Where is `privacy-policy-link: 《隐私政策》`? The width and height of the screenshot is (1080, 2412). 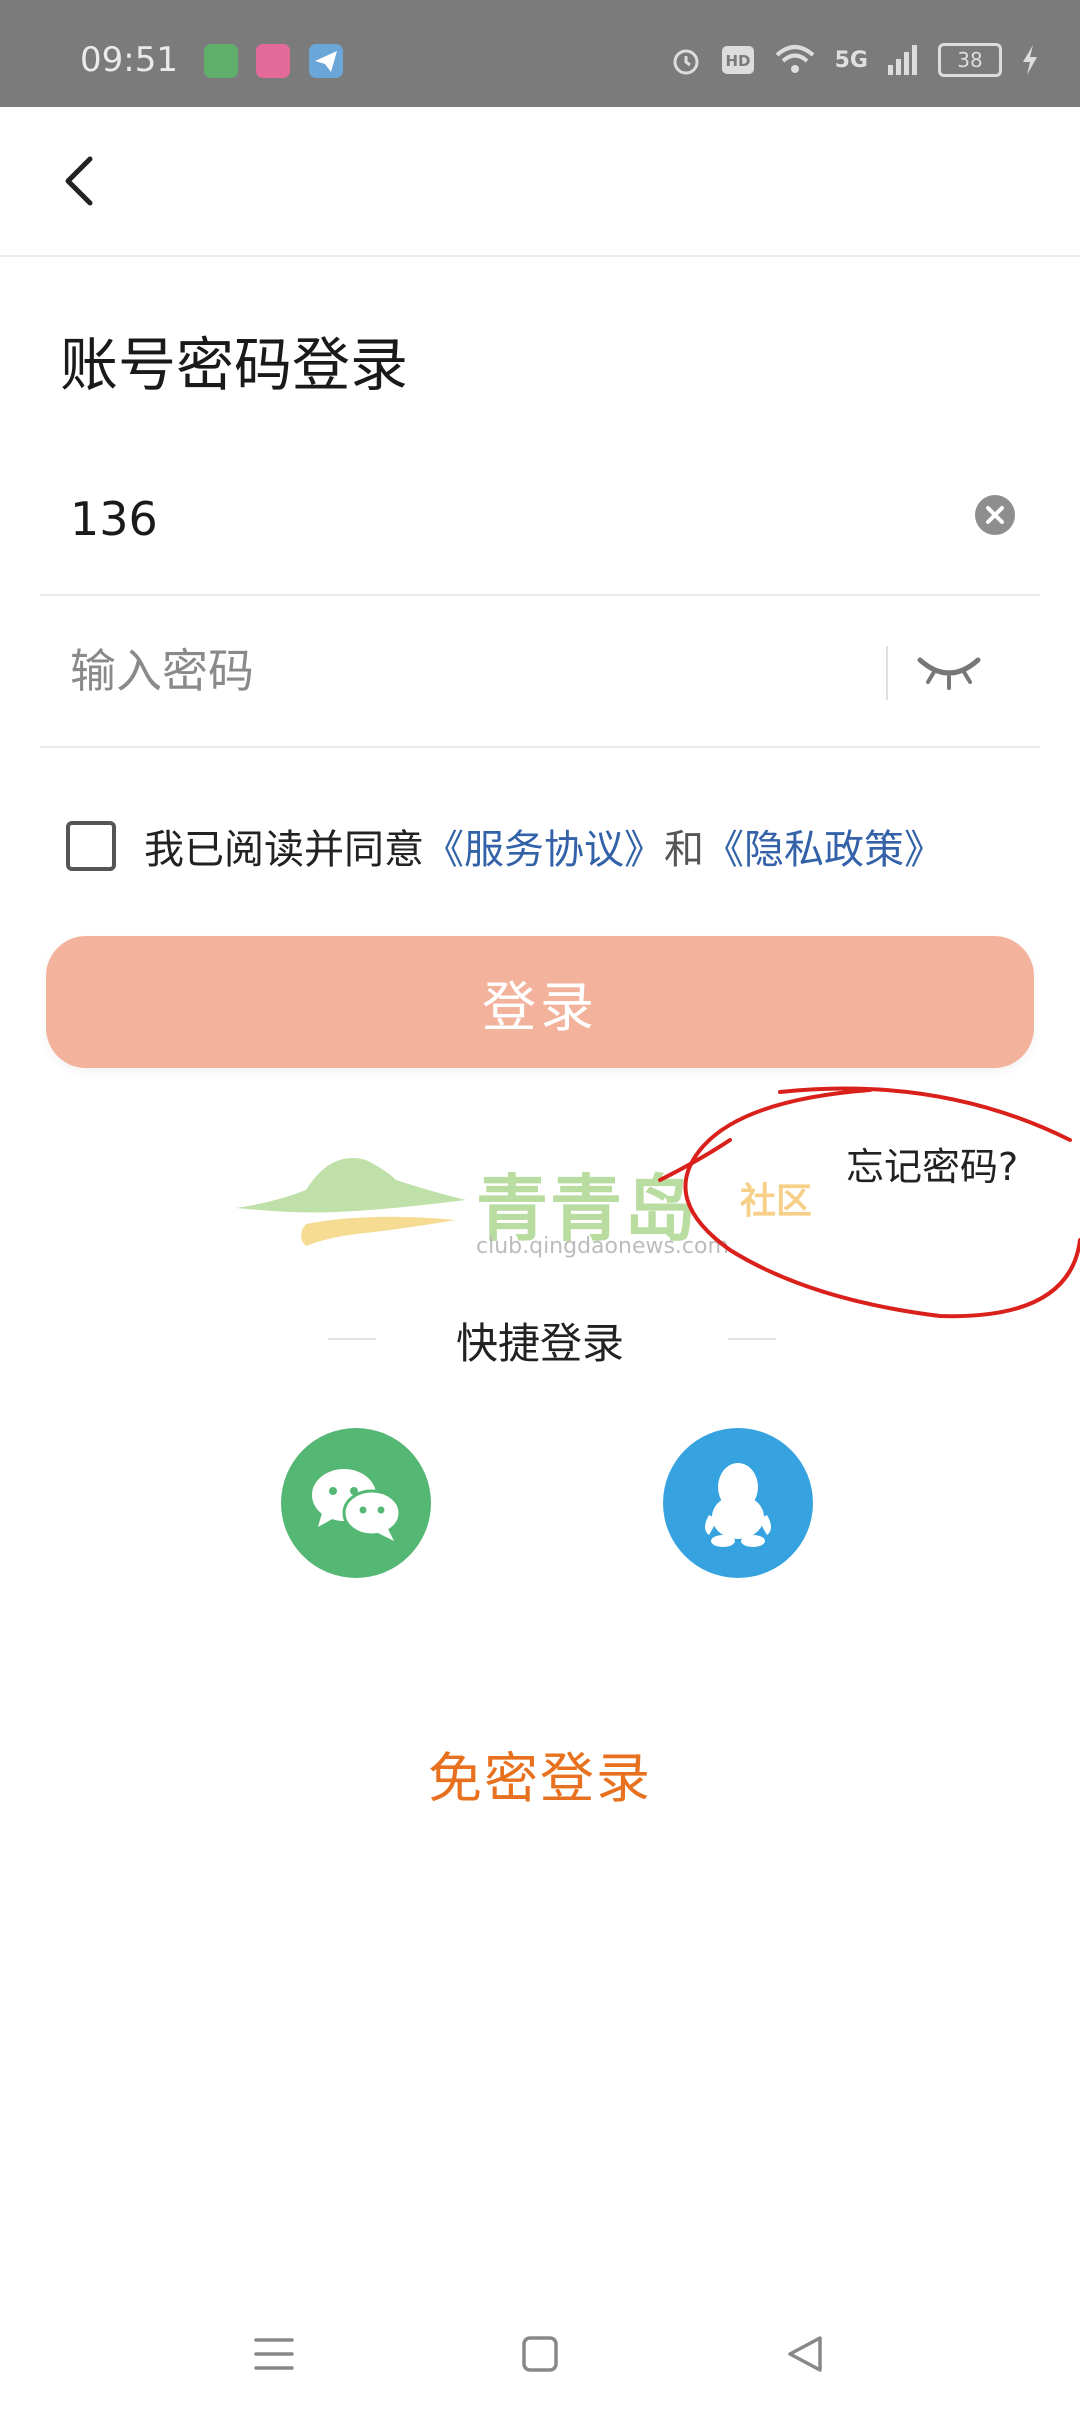 privacy-policy-link: 《隐私政策》 is located at coordinates (824, 846).